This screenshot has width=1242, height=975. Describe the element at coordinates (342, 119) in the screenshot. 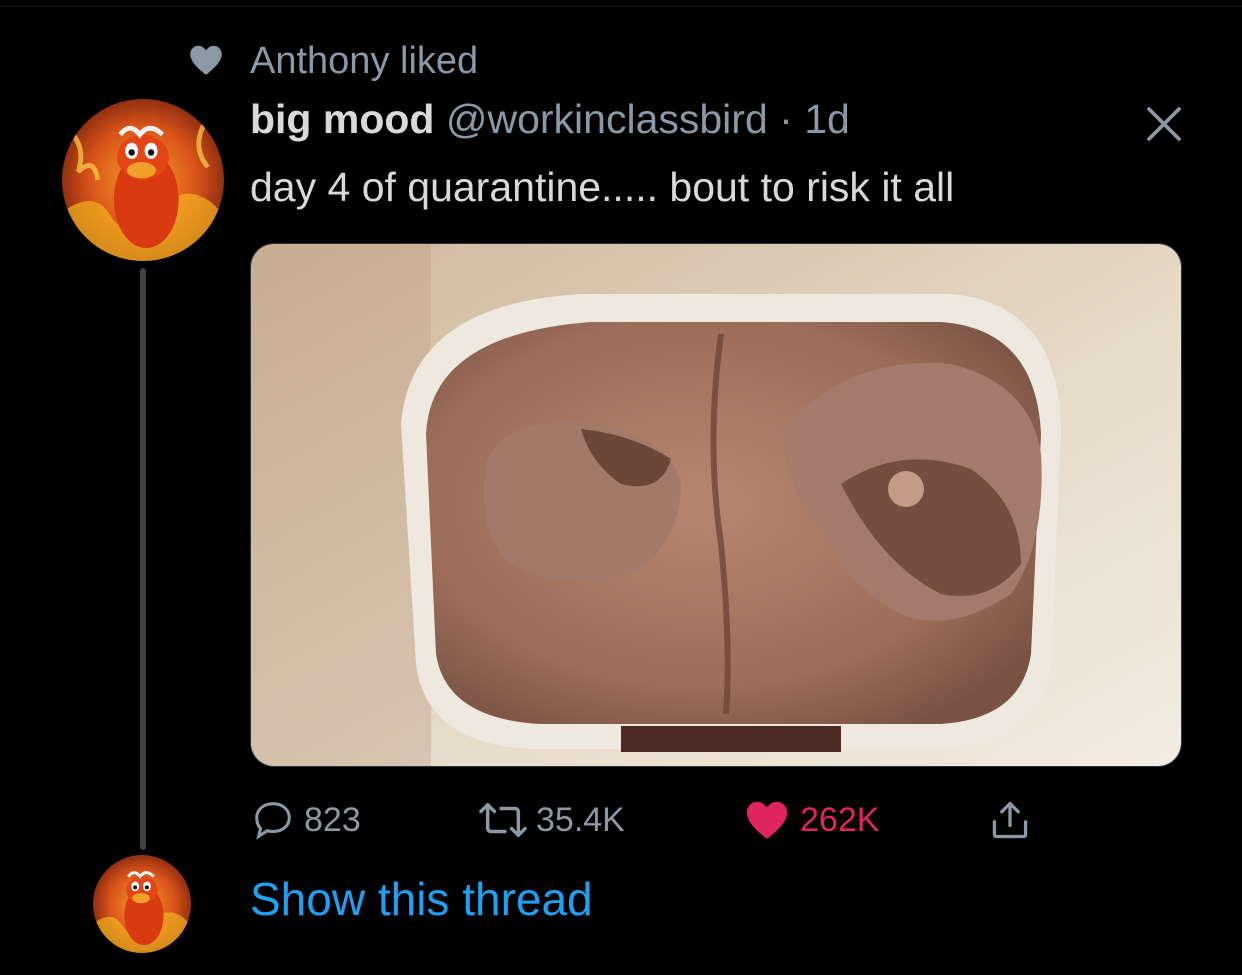

I see `author-display-name: big mood` at that location.